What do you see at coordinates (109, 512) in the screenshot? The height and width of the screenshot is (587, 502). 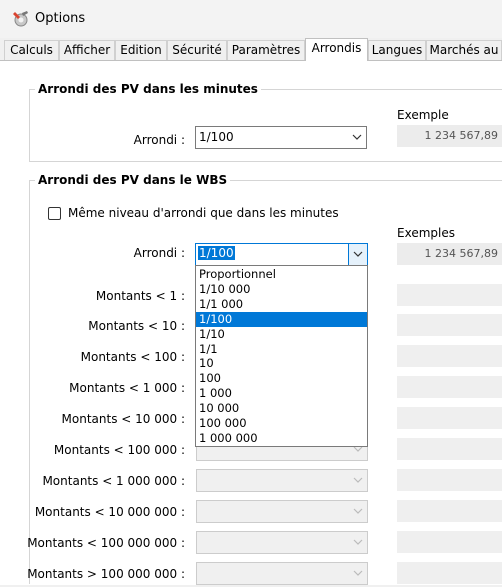 I see `montant-label: Montants < 10 000 000 :` at bounding box center [109, 512].